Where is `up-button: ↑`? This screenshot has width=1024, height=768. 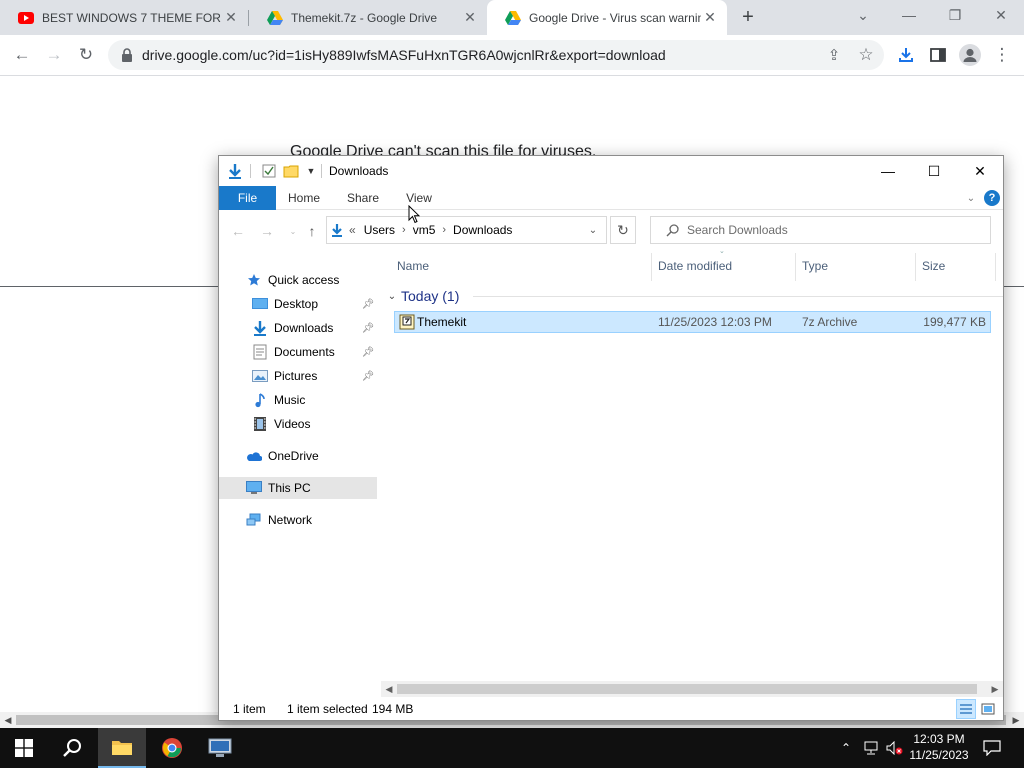 up-button: ↑ is located at coordinates (312, 231).